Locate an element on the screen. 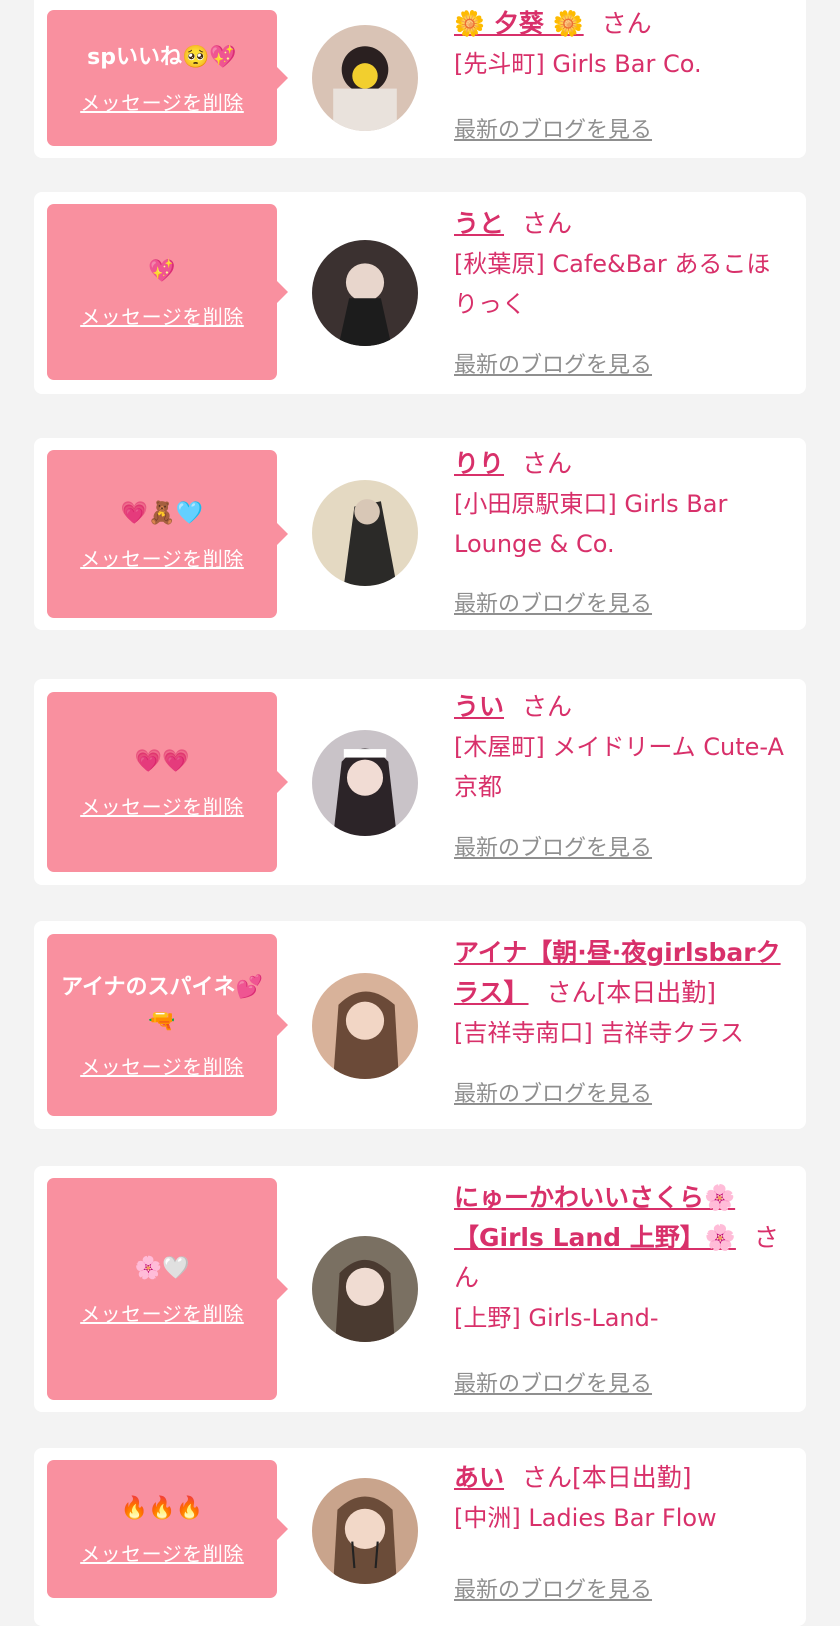 The width and height of the screenshot is (840, 1626). message-text: 💖 is located at coordinates (162, 271).